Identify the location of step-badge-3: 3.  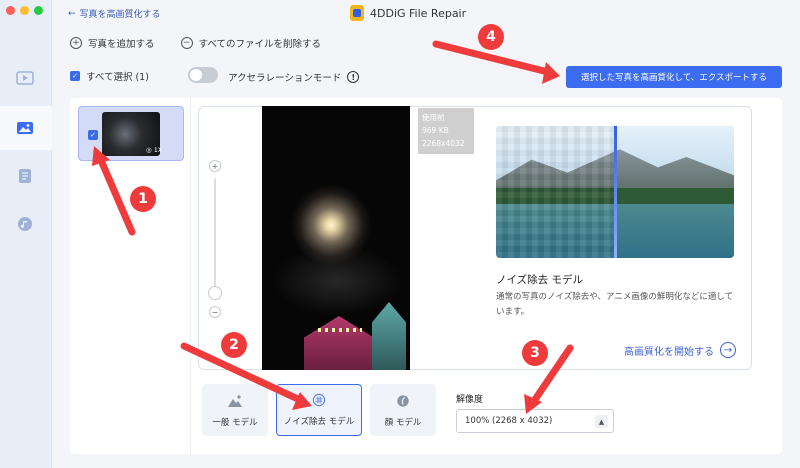
(535, 353).